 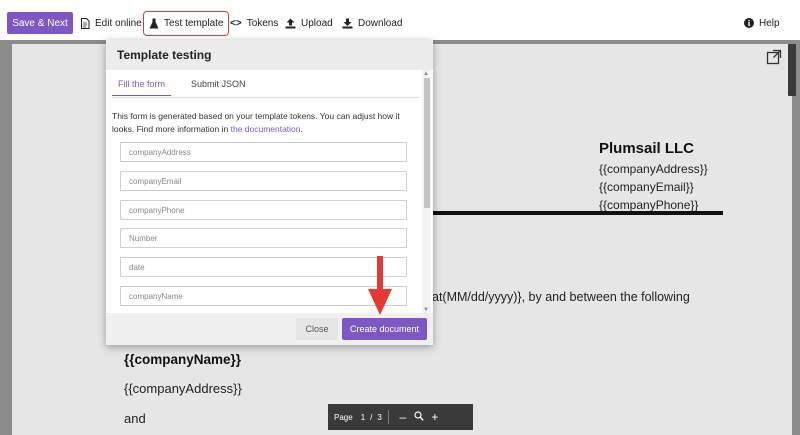 I want to click on company-name-heading: Plumsail LLC, so click(x=647, y=148).